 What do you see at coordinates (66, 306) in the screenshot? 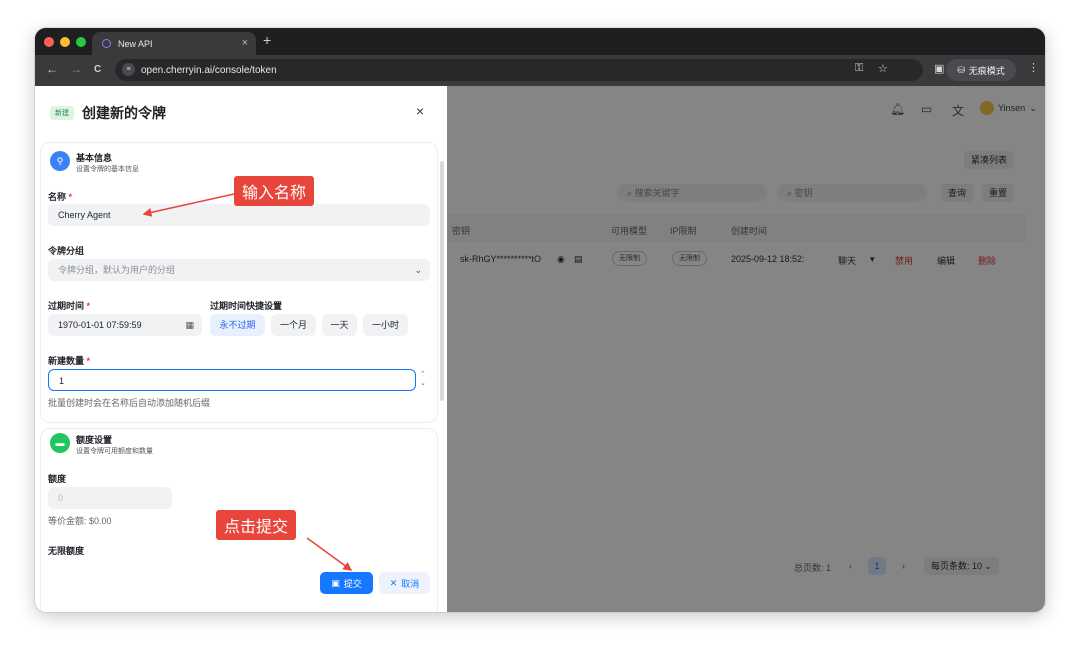
I see `expire-label-text: 过期时间` at bounding box center [66, 306].